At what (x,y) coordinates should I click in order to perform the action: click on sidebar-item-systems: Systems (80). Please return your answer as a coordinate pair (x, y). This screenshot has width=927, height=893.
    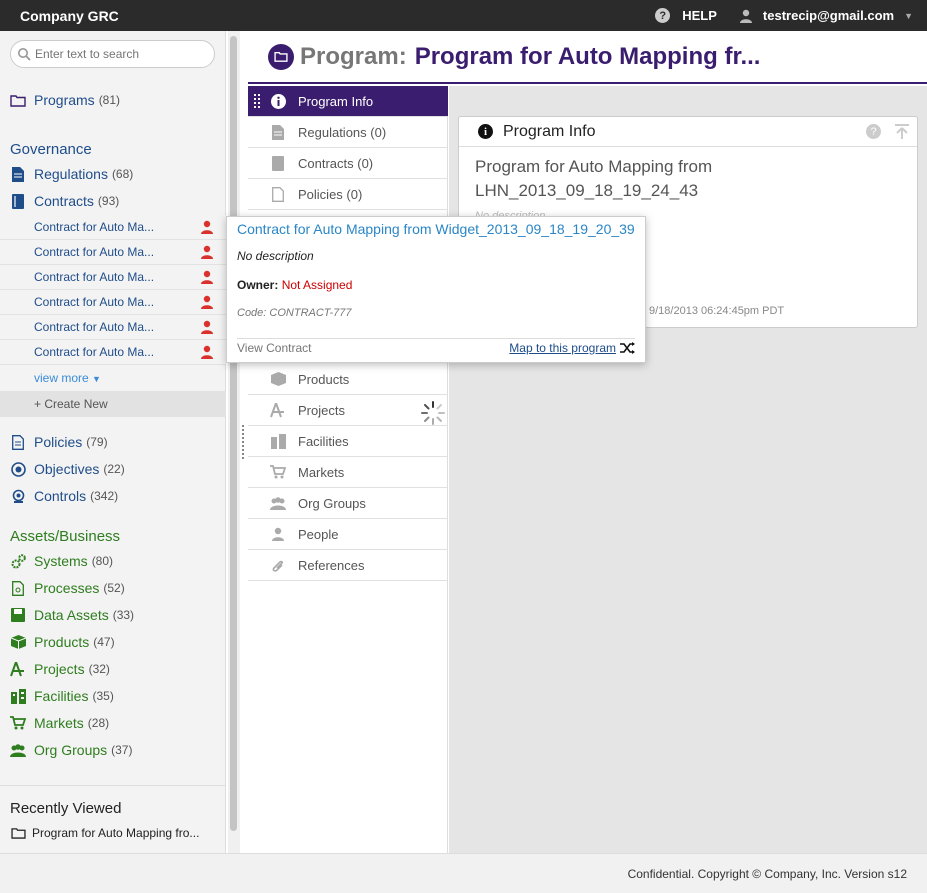
    Looking at the image, I should click on (61, 561).